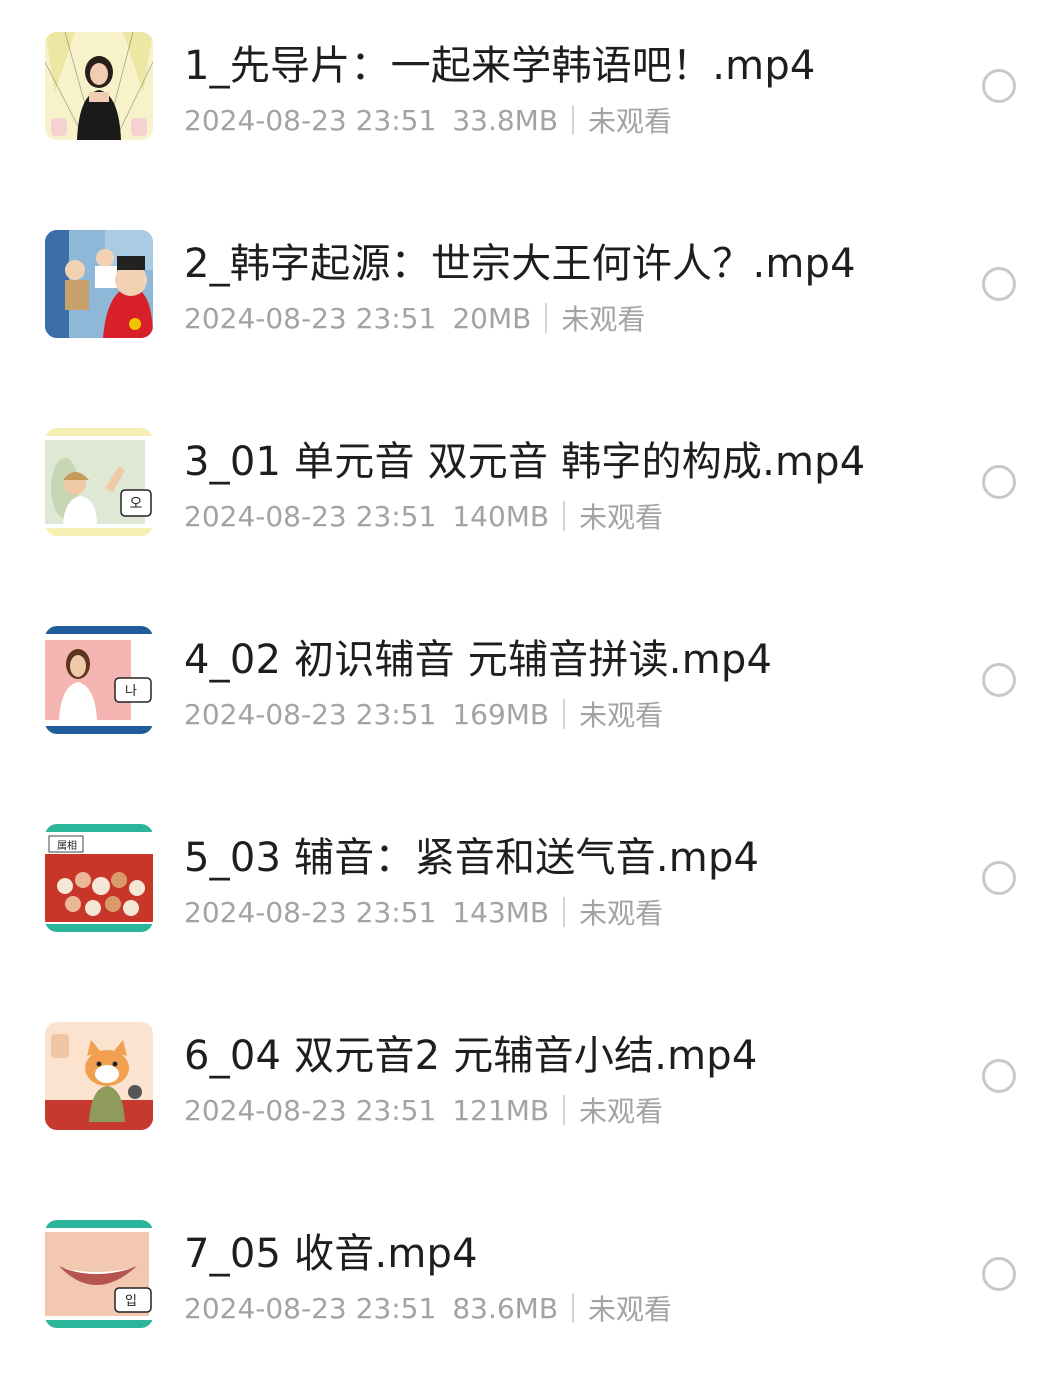  Describe the element at coordinates (471, 1056) in the screenshot. I see `file-title: 6_04 双元音2 元辅音小结.mp4` at that location.